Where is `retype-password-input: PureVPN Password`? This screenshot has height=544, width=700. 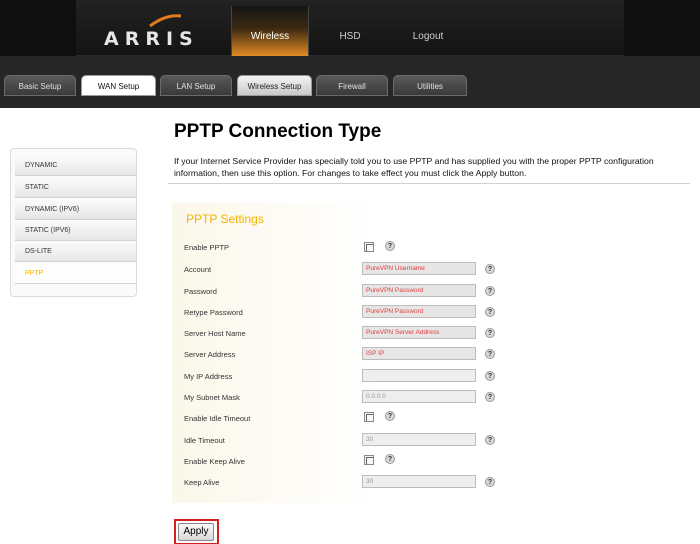 retype-password-input: PureVPN Password is located at coordinates (419, 311).